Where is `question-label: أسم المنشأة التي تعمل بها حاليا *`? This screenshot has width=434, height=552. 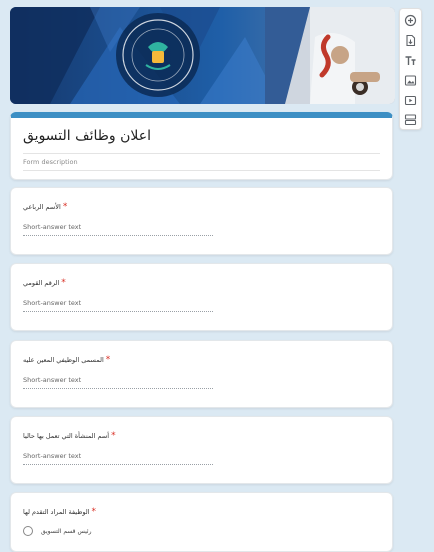 question-label: أسم المنشأة التي تعمل بها حاليا * is located at coordinates (69, 436).